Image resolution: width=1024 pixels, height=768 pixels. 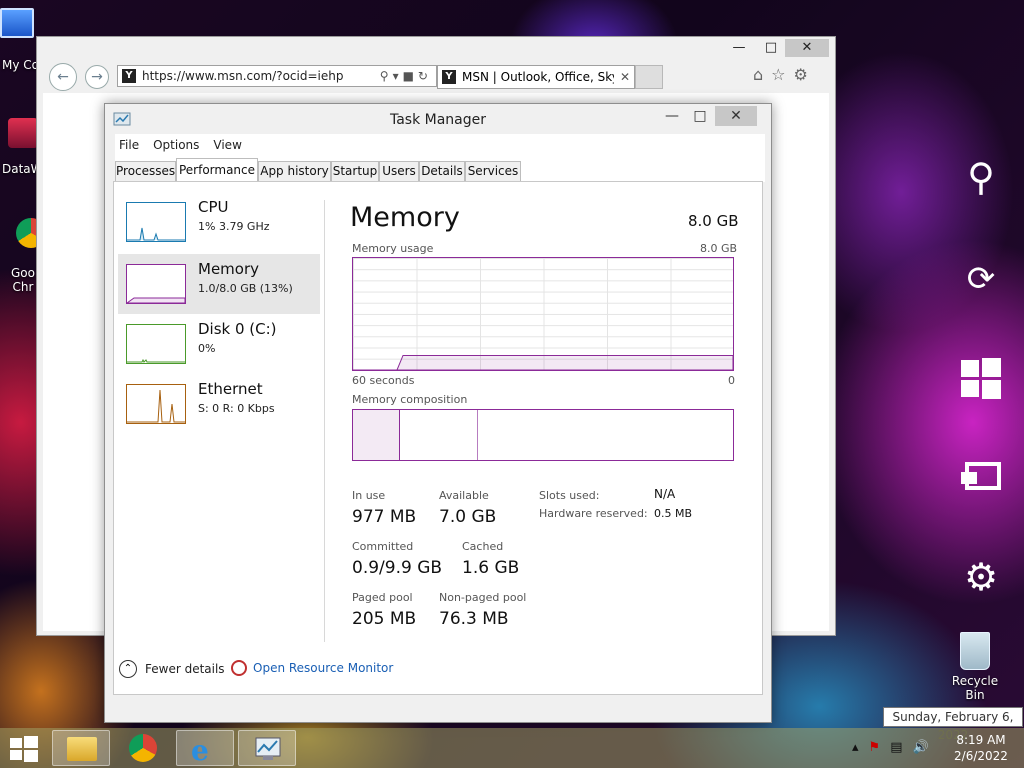 I want to click on sidebar-item-sub: 0%, so click(x=207, y=348).